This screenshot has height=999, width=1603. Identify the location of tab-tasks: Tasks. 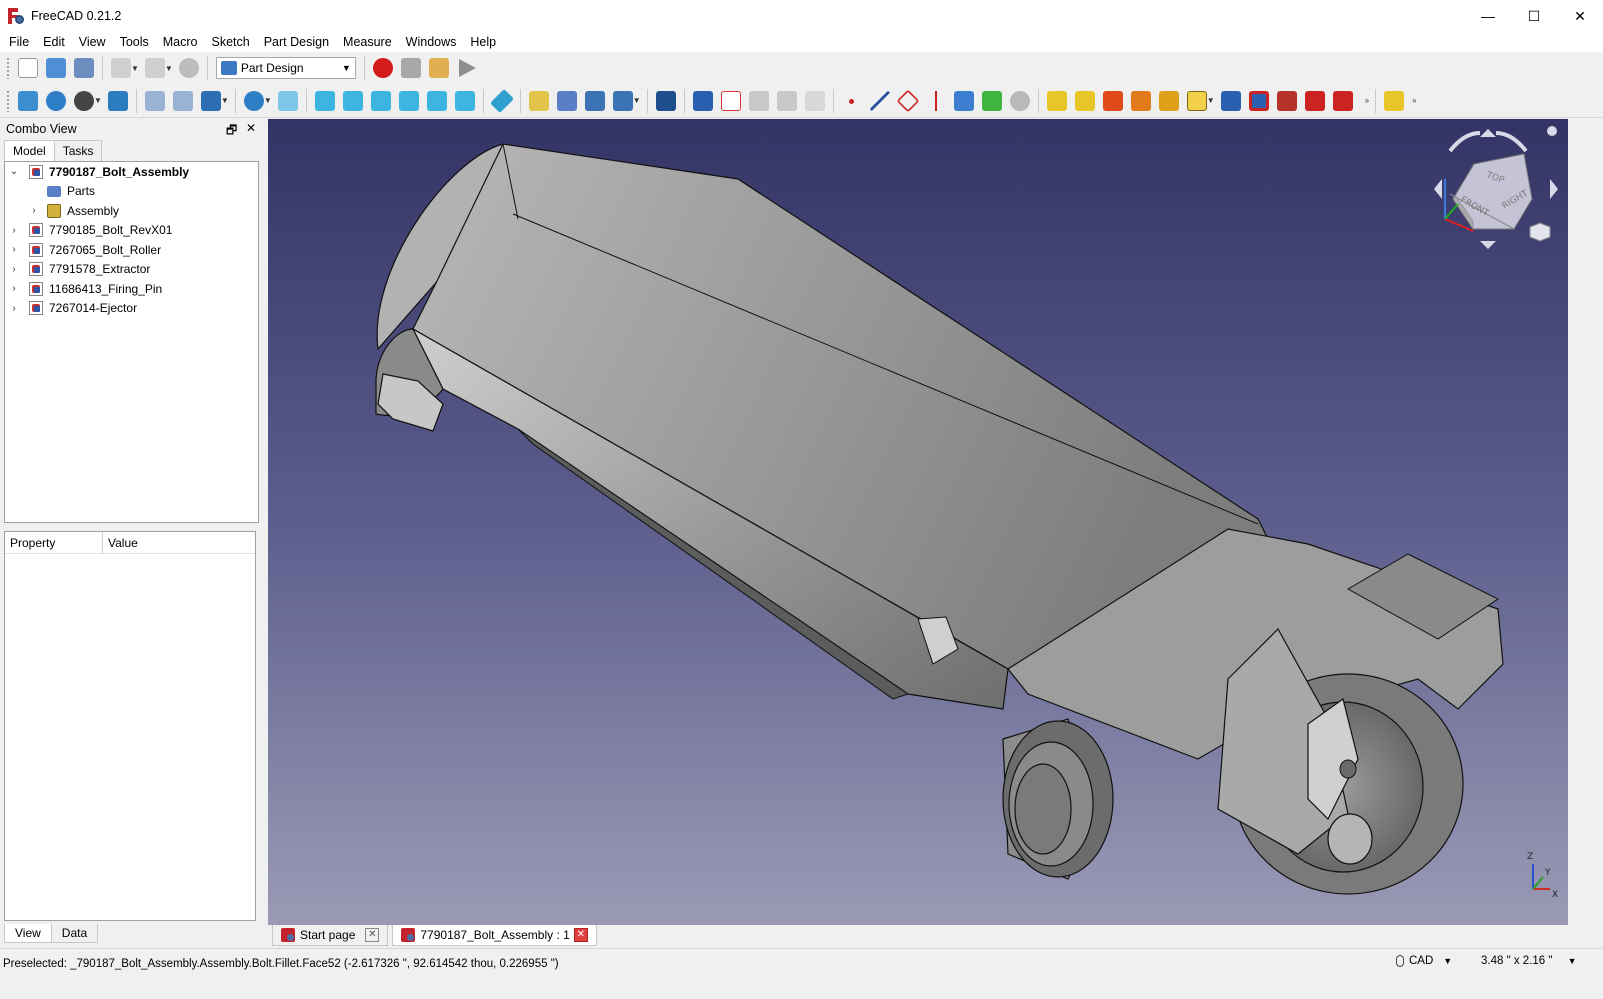
(78, 150).